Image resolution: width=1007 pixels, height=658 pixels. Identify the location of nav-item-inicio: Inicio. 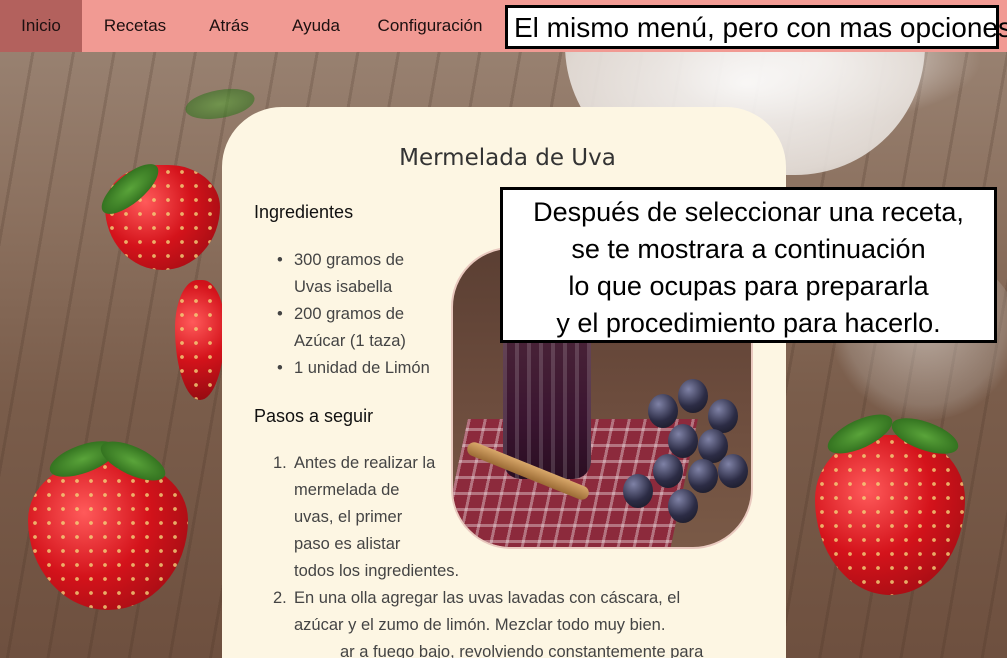
(41, 26).